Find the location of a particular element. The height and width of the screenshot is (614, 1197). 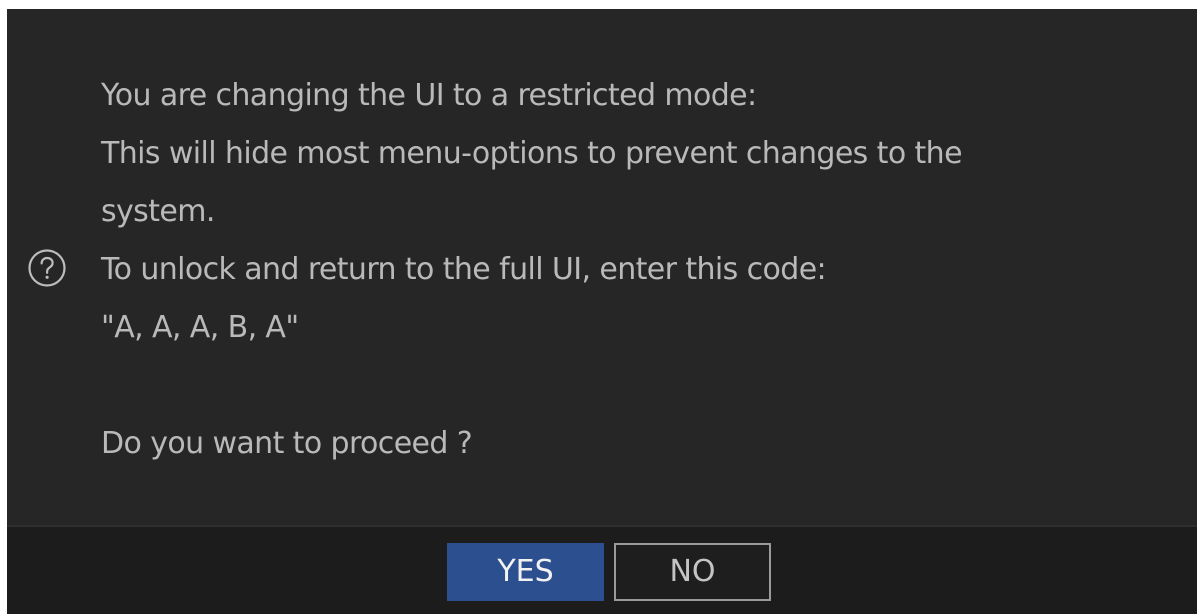

yes-button: YES is located at coordinates (525, 572).